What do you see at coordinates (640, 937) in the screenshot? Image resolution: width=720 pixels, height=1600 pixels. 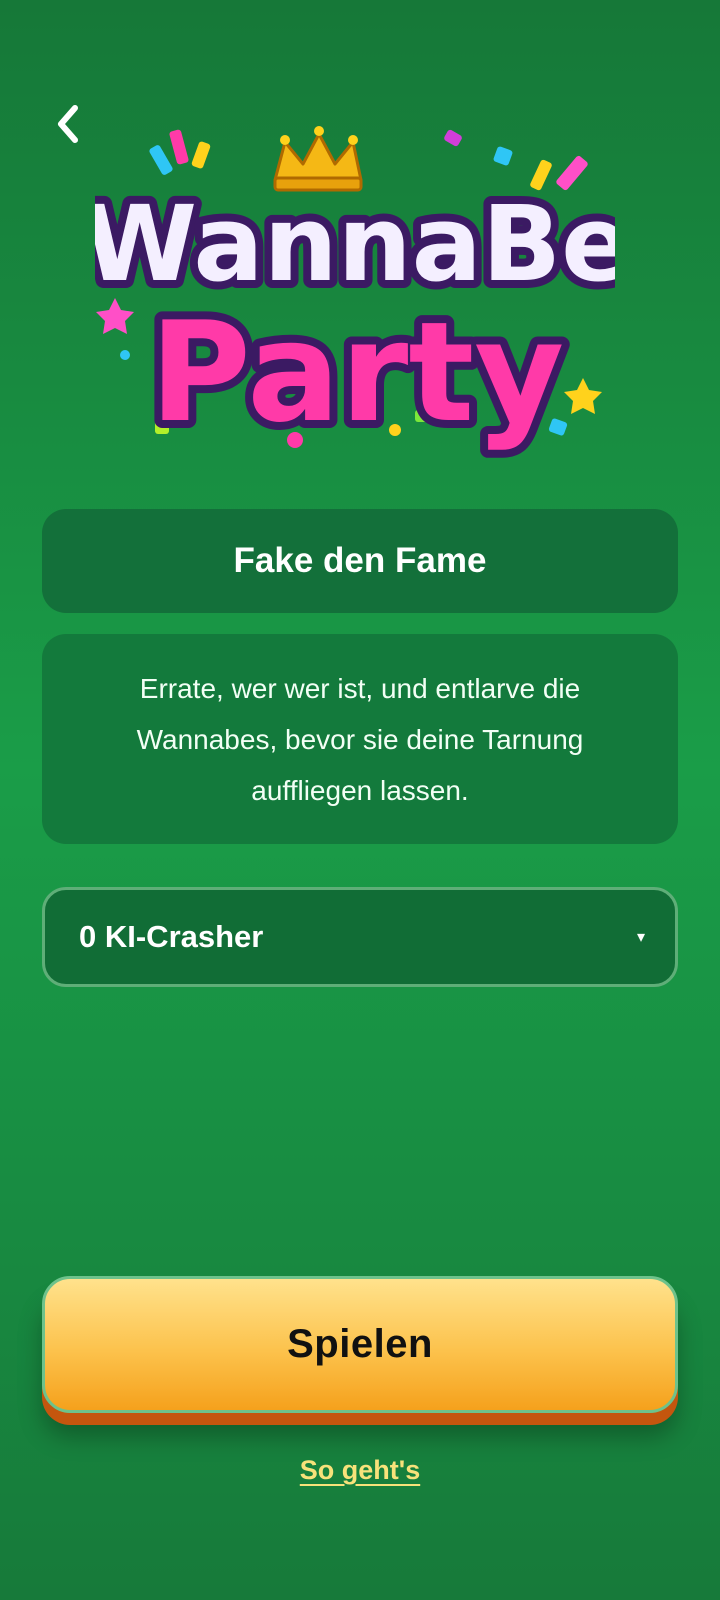 I see `chevron-down-icon: ▾` at bounding box center [640, 937].